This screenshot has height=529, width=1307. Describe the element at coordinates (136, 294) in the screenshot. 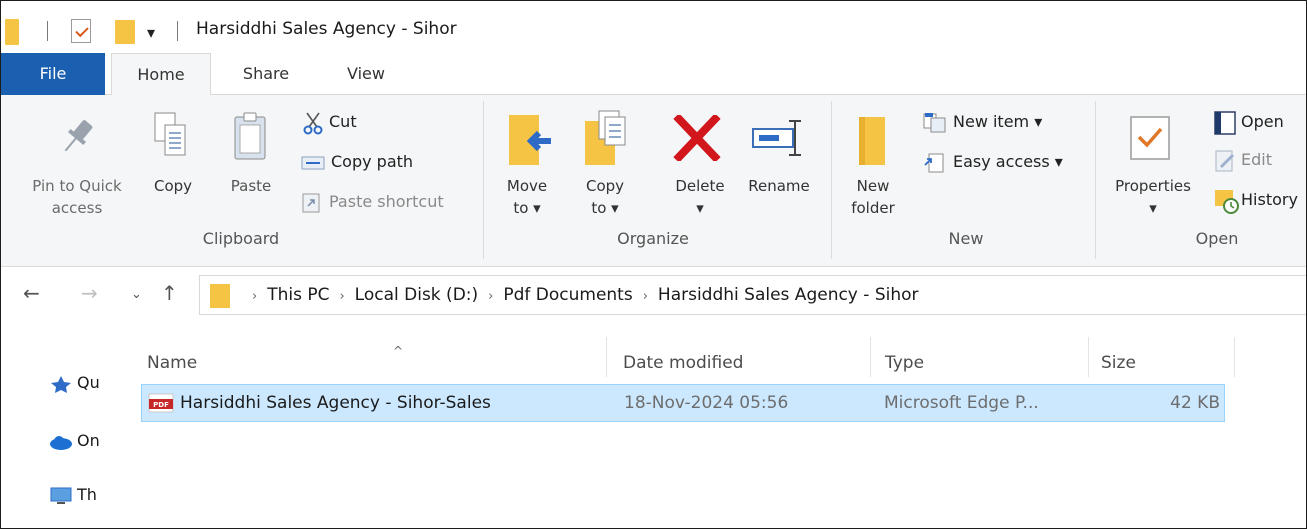

I see `recent-locations-chevron-icon: ⌄` at that location.